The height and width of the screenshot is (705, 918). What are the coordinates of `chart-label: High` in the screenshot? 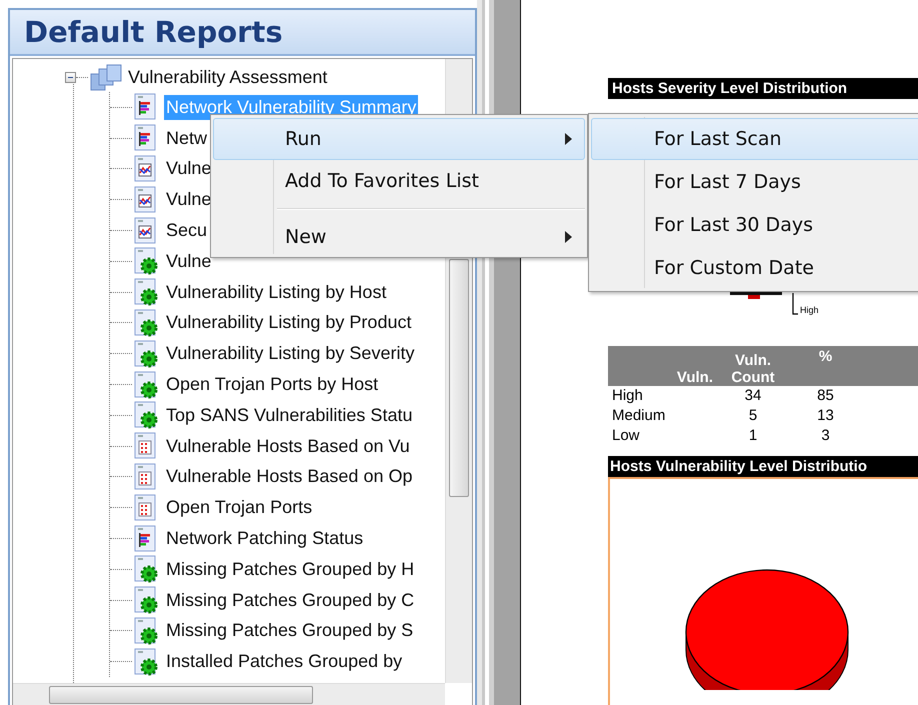 It's located at (809, 310).